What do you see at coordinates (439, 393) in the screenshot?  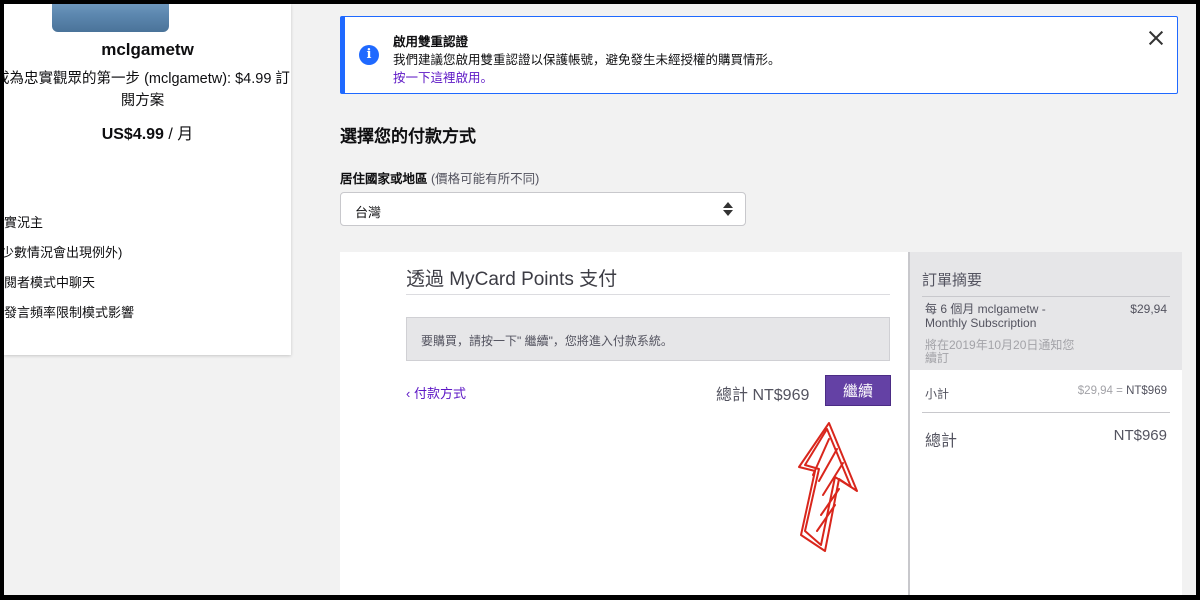 I see `back-link-label: 付款方式` at bounding box center [439, 393].